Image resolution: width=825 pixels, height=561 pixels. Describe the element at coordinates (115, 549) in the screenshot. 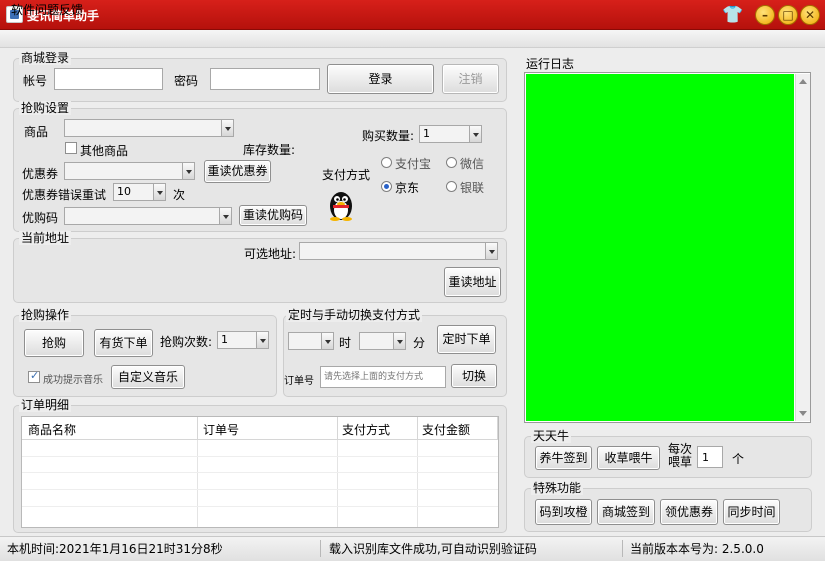

I see `status-local-time: 本机时间:2021年1月16日21时31分8秒` at that location.